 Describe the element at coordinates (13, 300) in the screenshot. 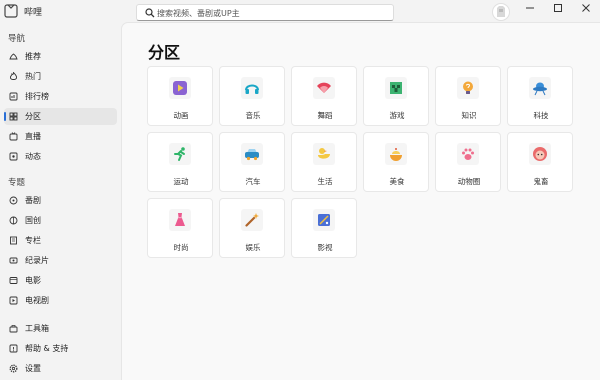

I see `tv-icon` at that location.